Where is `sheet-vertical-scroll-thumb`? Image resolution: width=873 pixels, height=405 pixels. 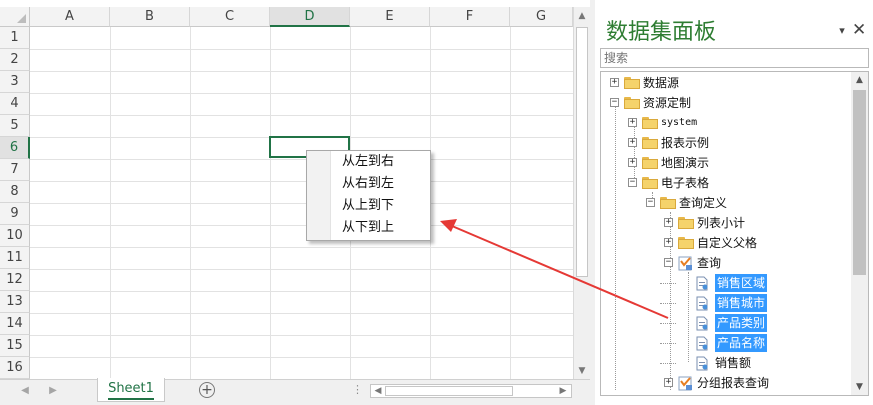
sheet-vertical-scroll-thumb is located at coordinates (582, 152).